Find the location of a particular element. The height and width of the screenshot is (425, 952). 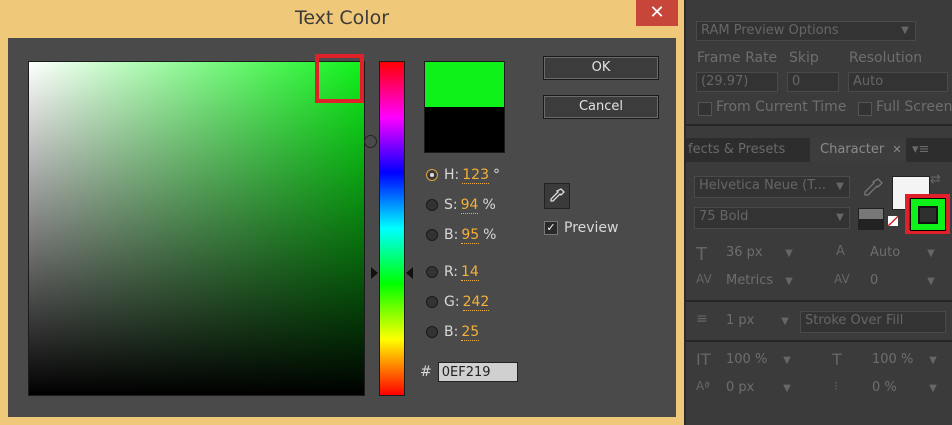

text-fill-color-swatch is located at coordinates (928, 214).